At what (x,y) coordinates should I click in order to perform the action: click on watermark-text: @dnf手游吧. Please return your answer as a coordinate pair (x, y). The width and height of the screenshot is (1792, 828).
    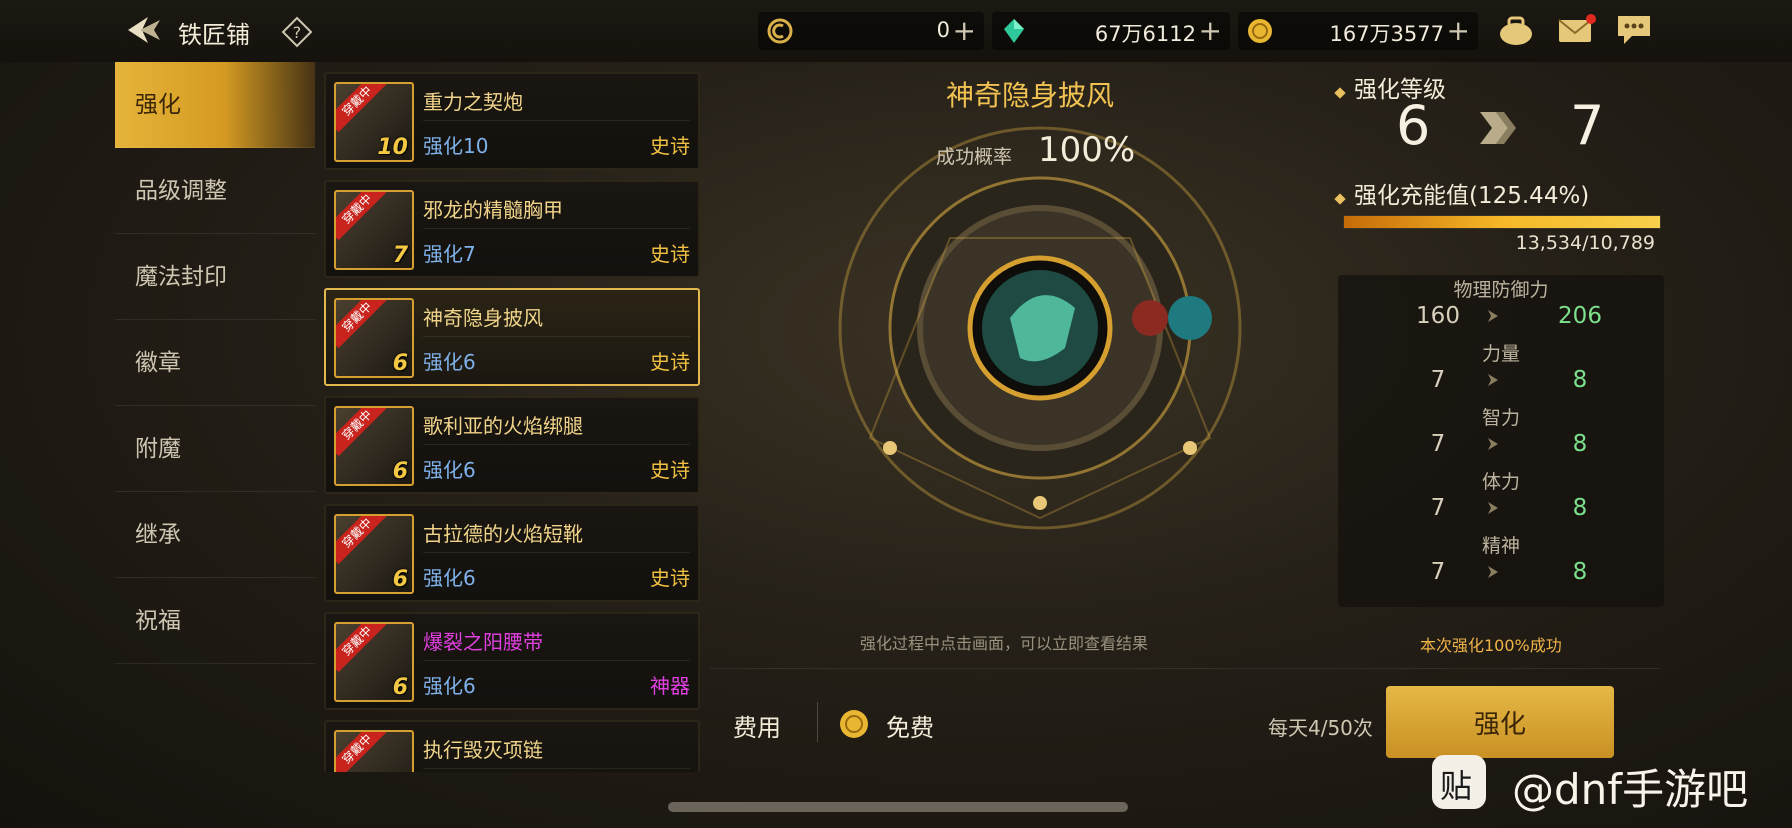
    Looking at the image, I should click on (1630, 789).